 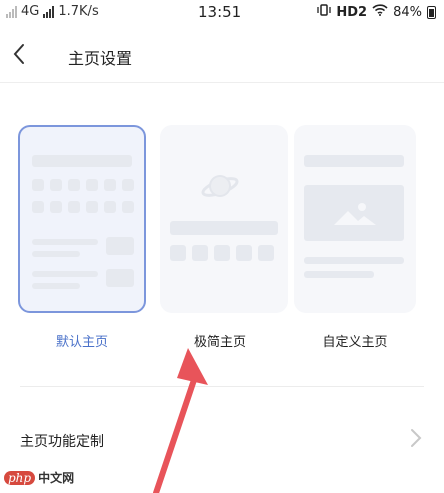 What do you see at coordinates (407, 12) in the screenshot?
I see `battery-level: 84%` at bounding box center [407, 12].